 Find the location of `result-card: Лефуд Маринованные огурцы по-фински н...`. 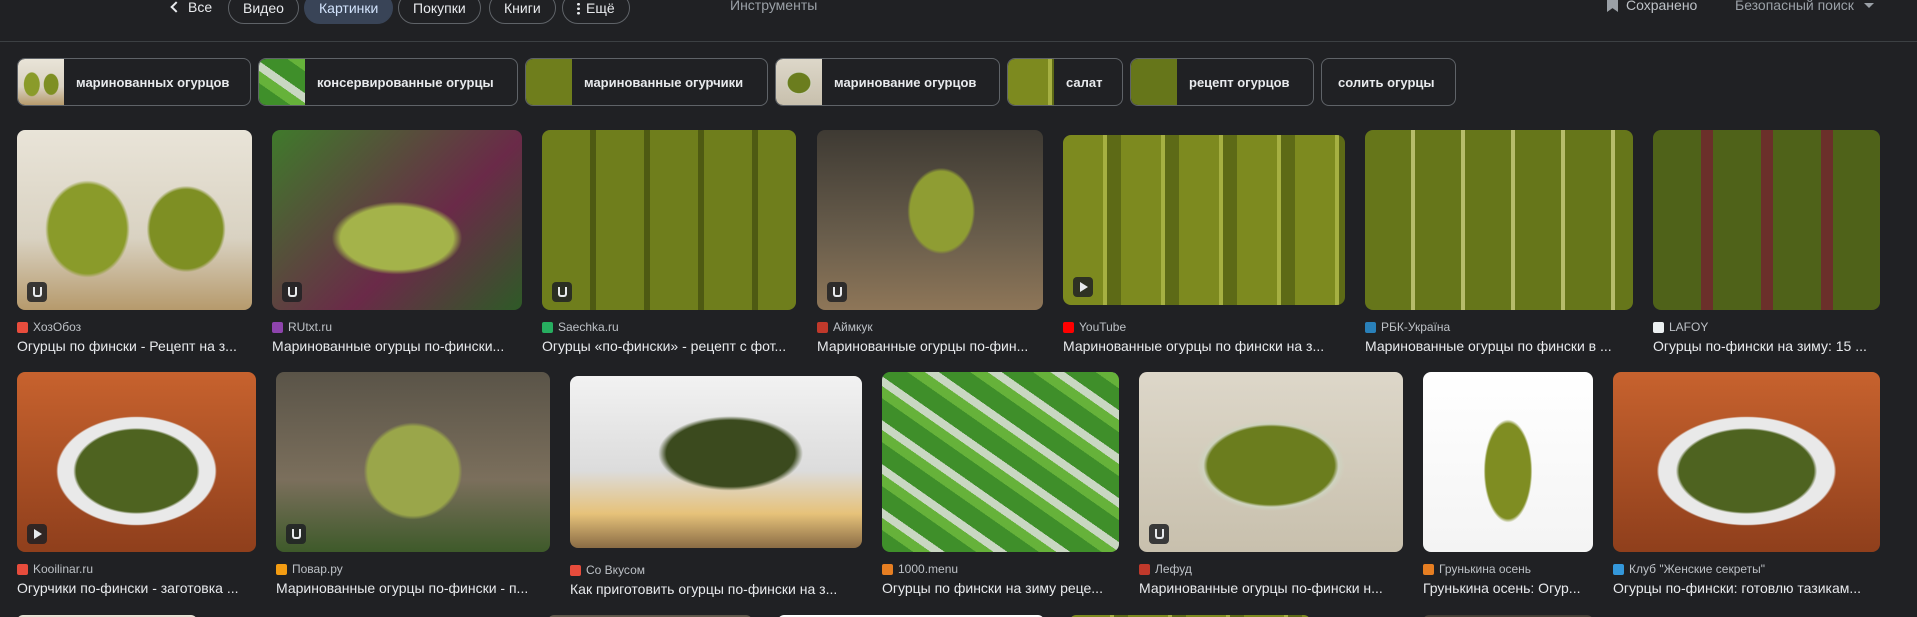

result-card: Лефуд Маринованные огурцы по-фински н... is located at coordinates (1271, 484).